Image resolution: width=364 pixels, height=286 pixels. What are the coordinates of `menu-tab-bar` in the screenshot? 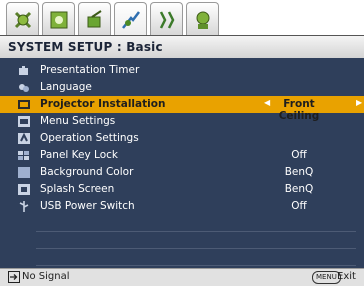 It's located at (182, 18).